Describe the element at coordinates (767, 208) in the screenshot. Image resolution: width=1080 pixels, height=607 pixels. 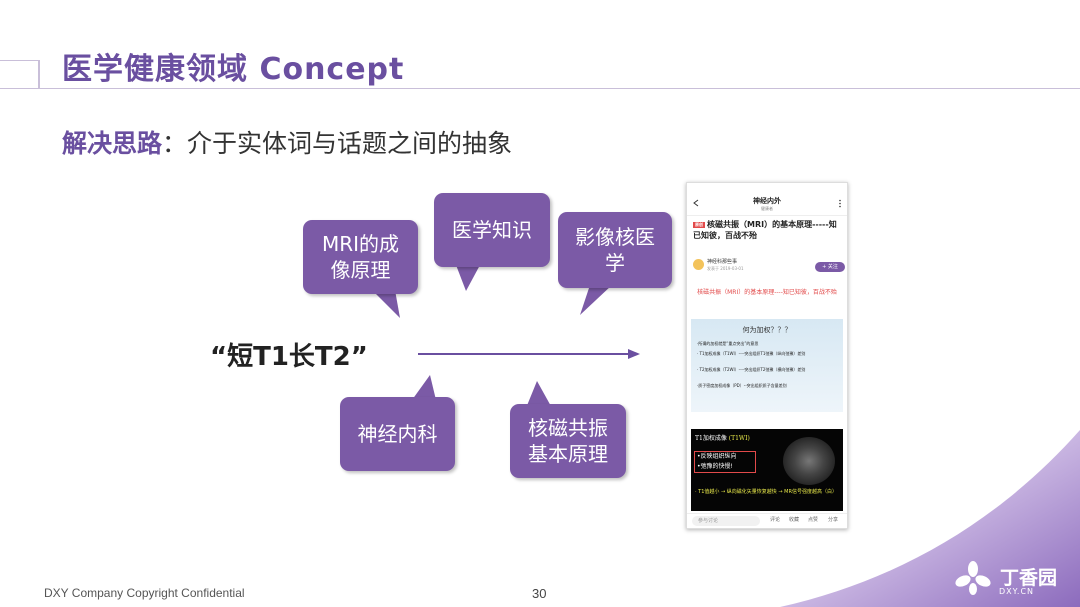
I see `phone-nav-subtitle: 健康者` at that location.